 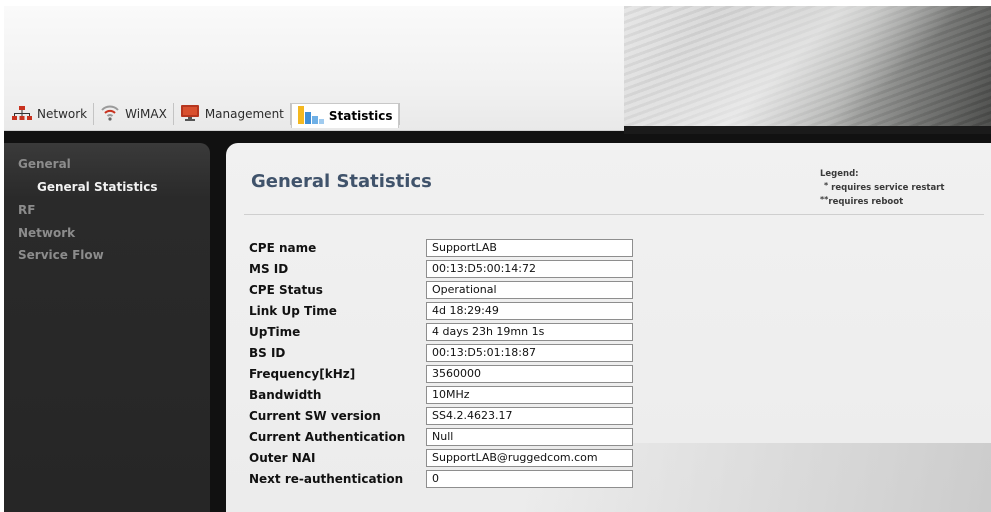 What do you see at coordinates (286, 290) in the screenshot?
I see `cpe-status-label: CPE Status` at bounding box center [286, 290].